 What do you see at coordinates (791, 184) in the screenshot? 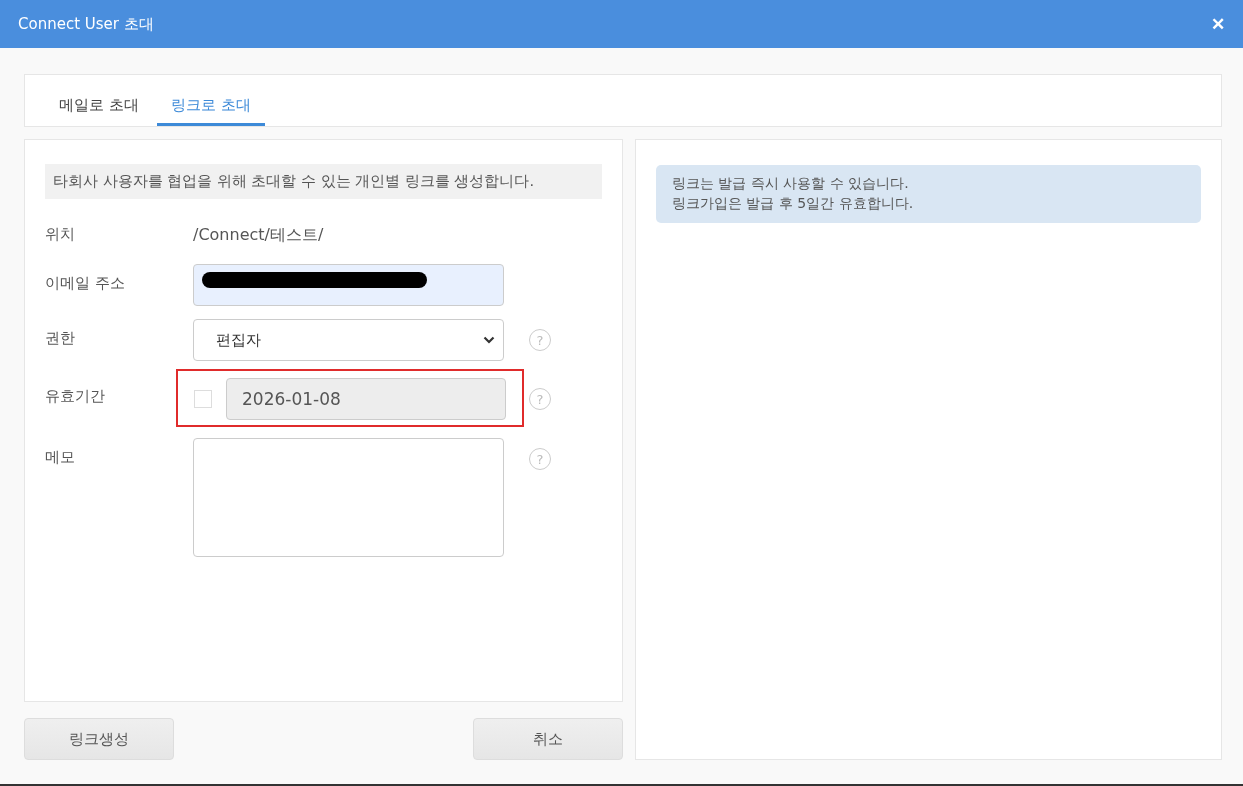
I see `info-text: 링크는 발급 즉시 사용할 수 있습니다.` at bounding box center [791, 184].